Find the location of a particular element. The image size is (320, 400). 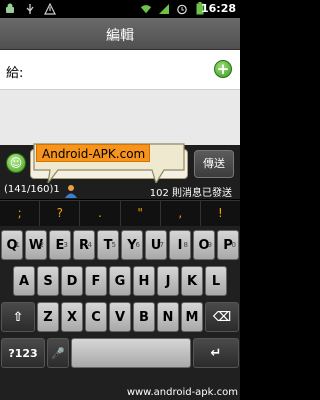

keyboard-row-2: A S D F G H J K L is located at coordinates (120, 280).